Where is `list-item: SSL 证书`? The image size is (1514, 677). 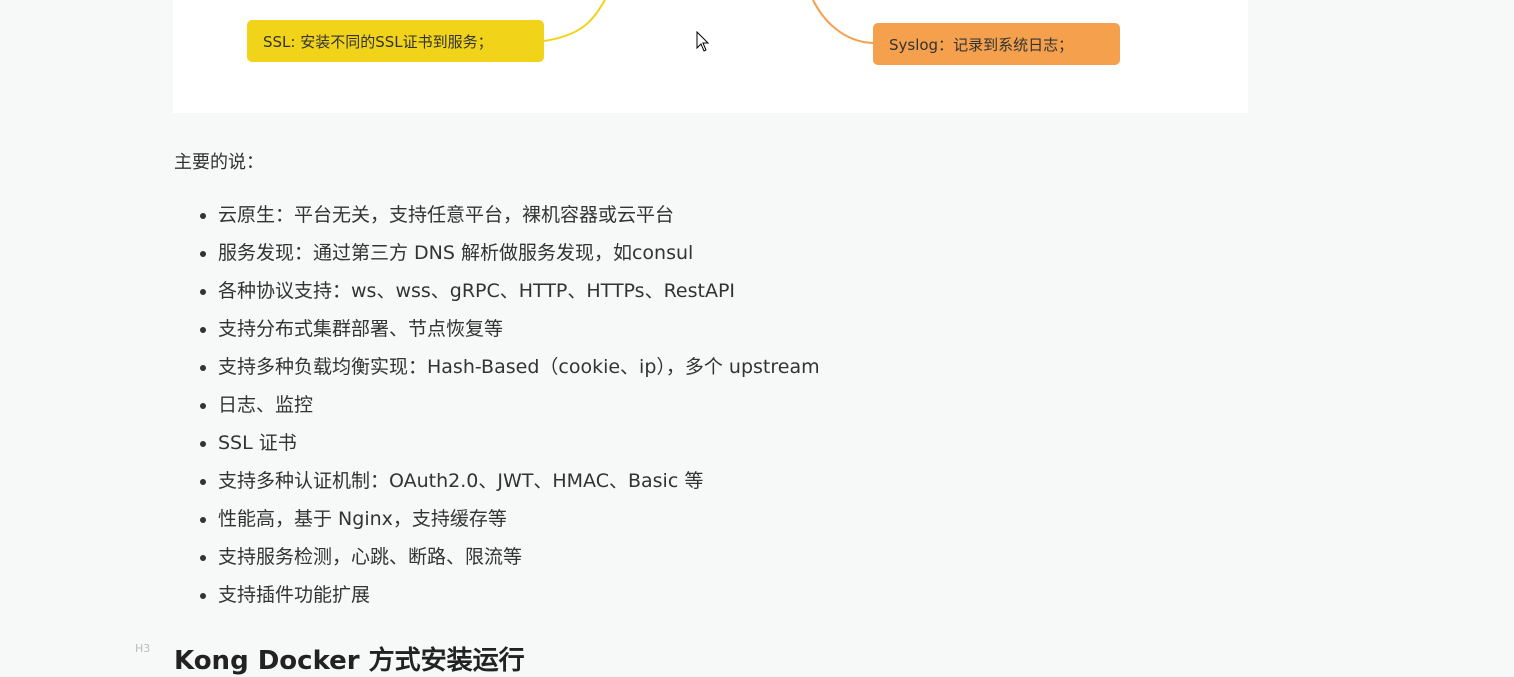 list-item: SSL 证书 is located at coordinates (519, 443).